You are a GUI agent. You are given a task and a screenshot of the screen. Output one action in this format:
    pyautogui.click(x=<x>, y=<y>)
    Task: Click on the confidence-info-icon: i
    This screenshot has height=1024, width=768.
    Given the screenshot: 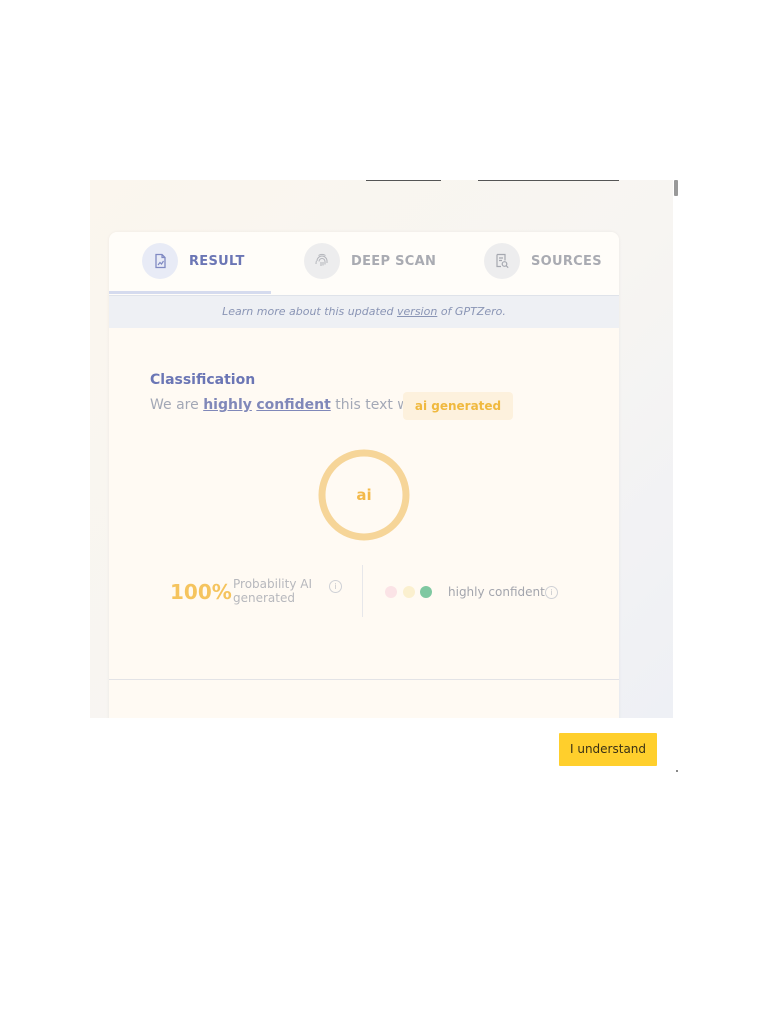 What is the action you would take?
    pyautogui.click(x=551, y=592)
    